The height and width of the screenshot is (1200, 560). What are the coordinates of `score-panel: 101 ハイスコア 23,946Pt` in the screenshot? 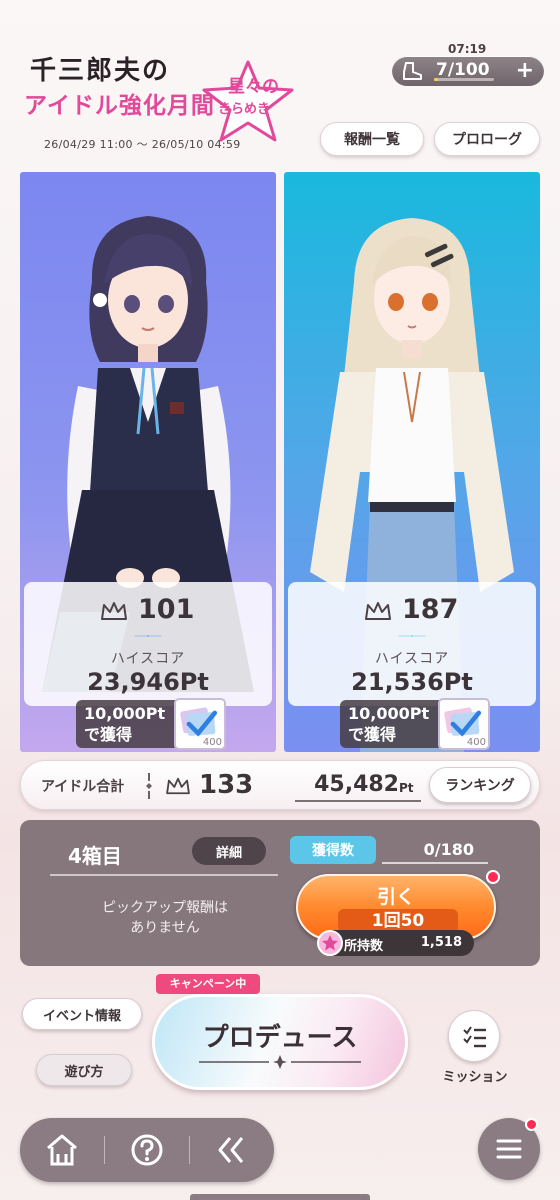 It's located at (148, 644).